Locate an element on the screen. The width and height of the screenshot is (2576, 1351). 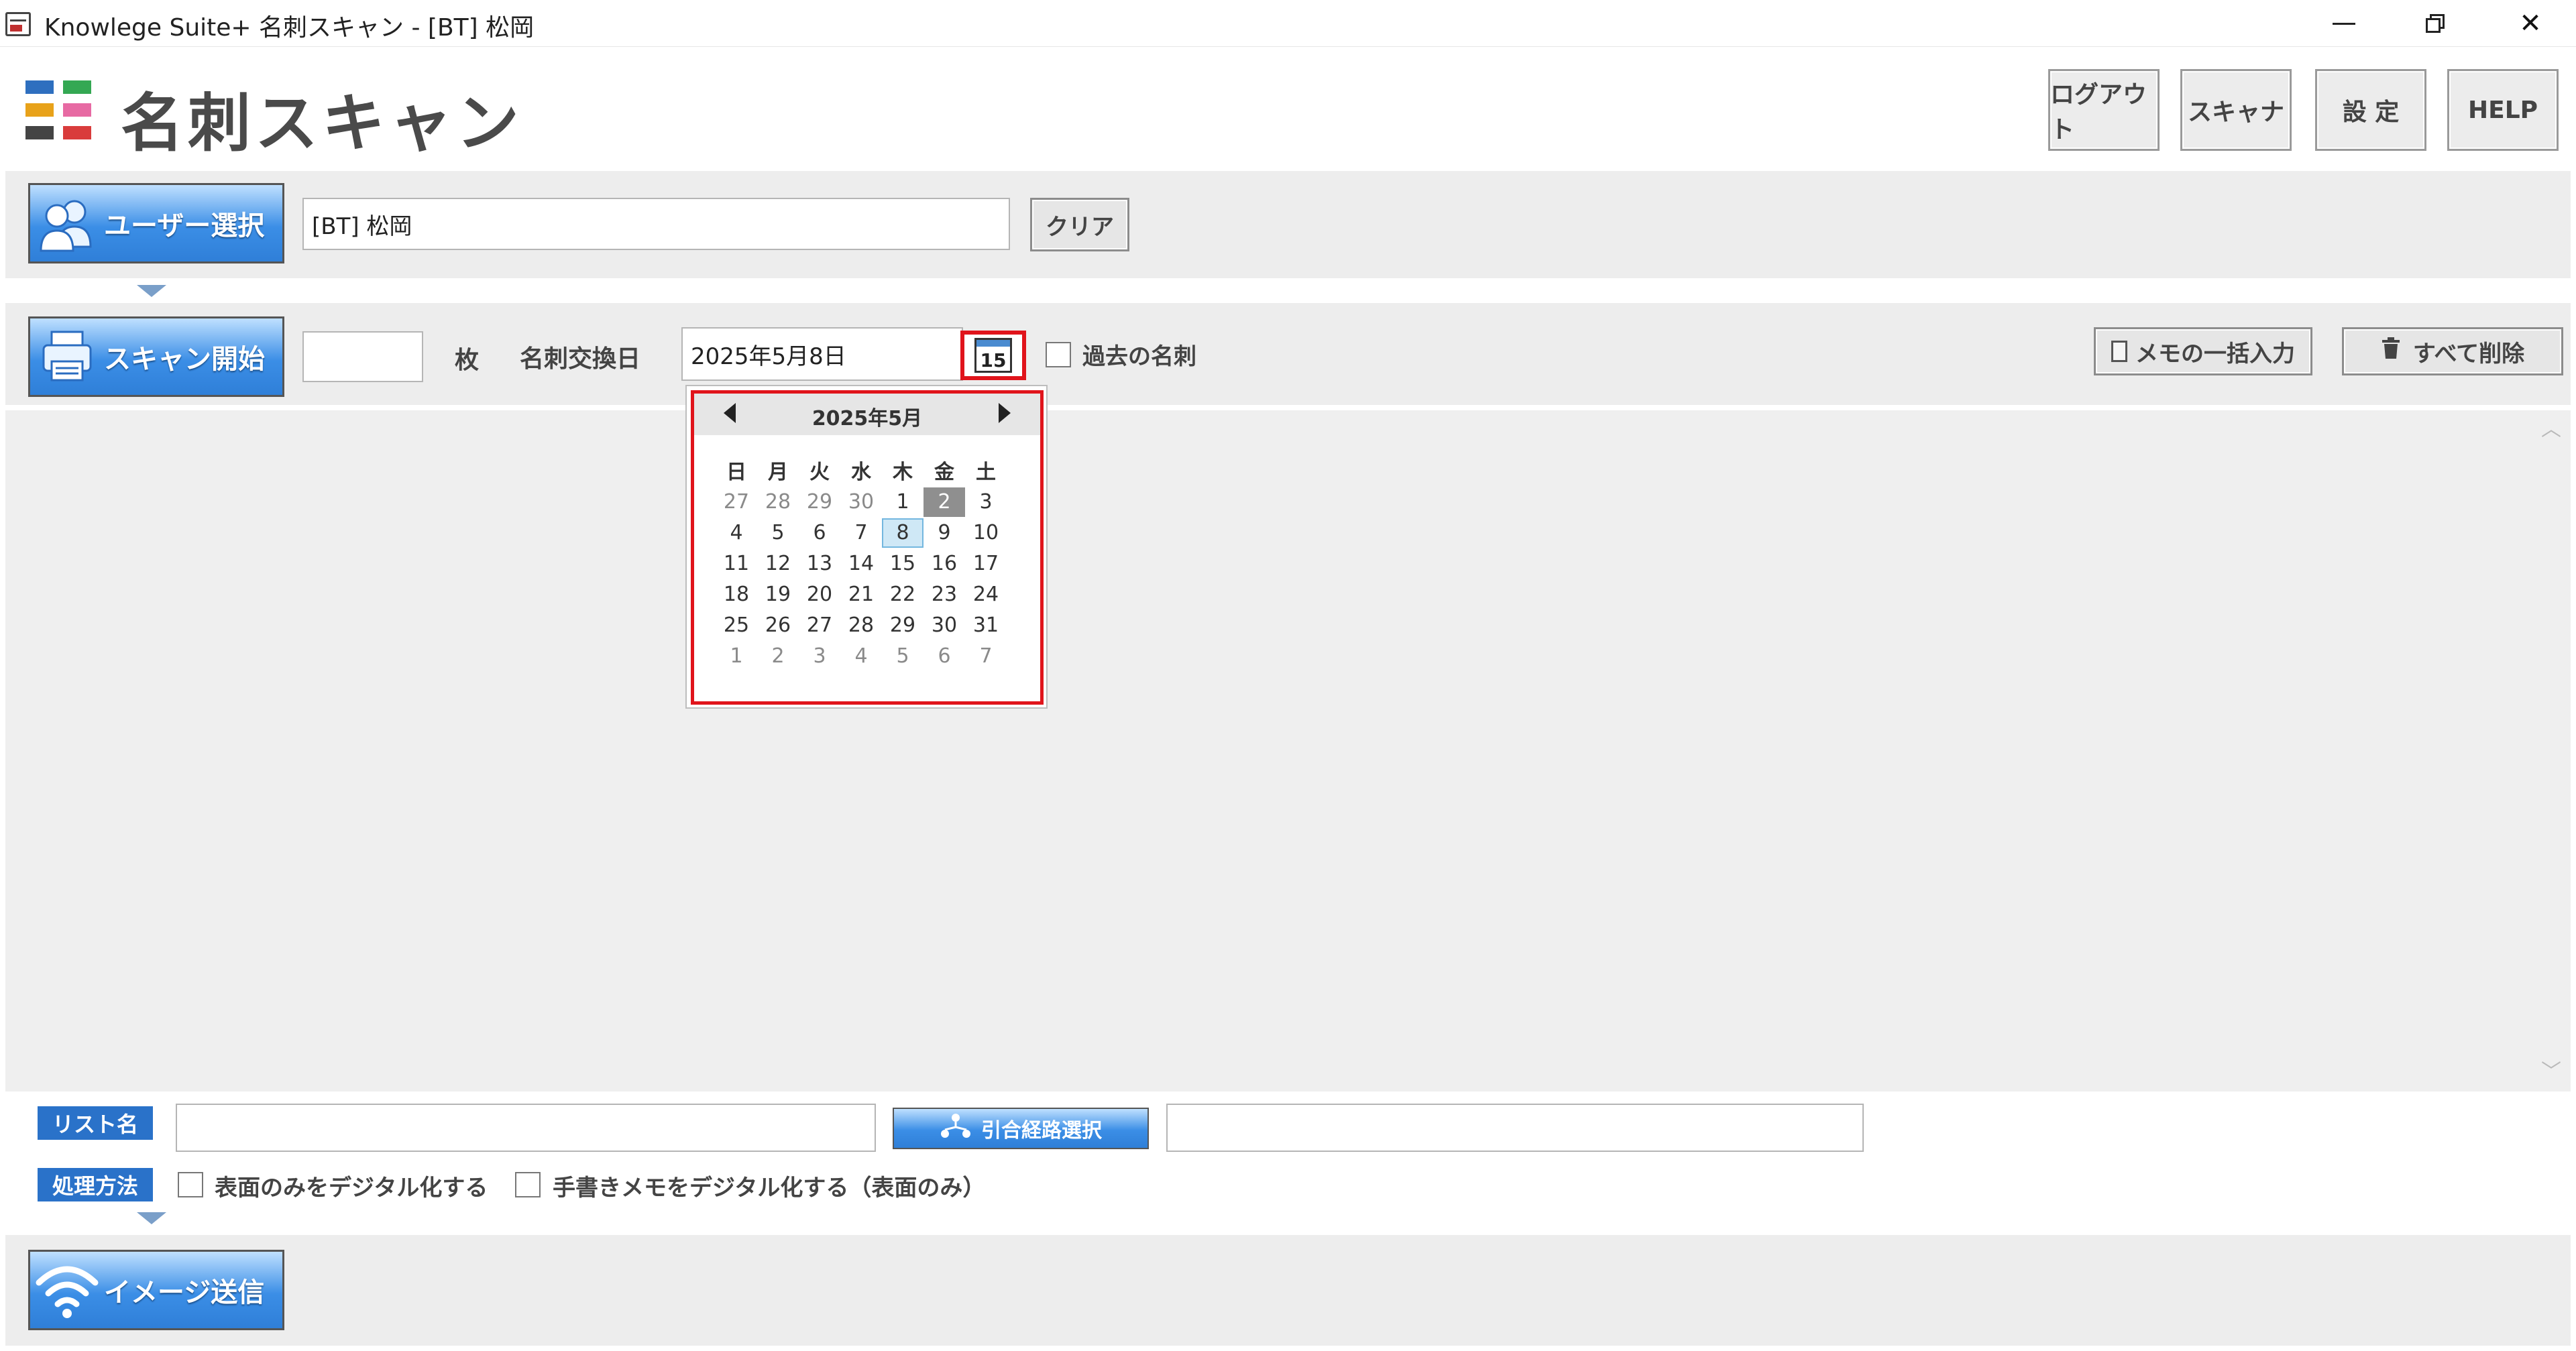
exchange-date-label: 名刺交換日 is located at coordinates (580, 359).